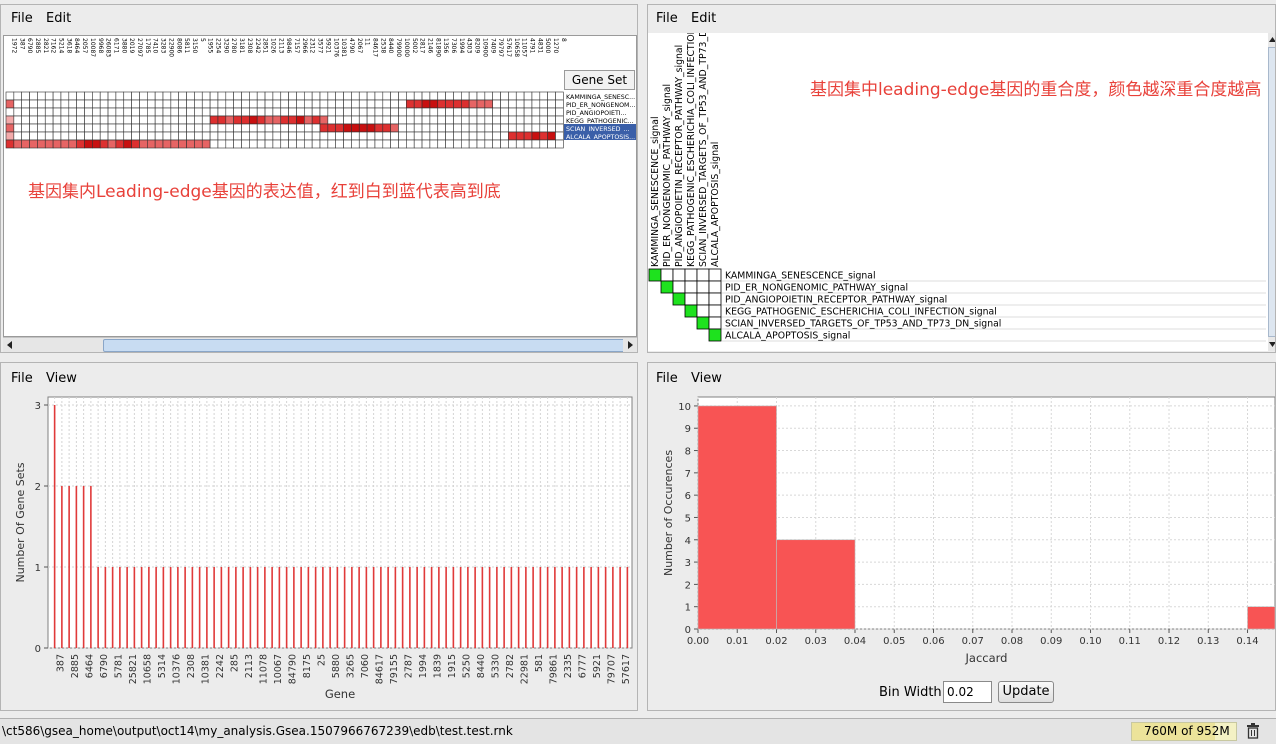 Image resolution: width=1276 pixels, height=744 pixels. What do you see at coordinates (599, 80) in the screenshot?
I see `gene-set-header-button: Gene Set` at bounding box center [599, 80].